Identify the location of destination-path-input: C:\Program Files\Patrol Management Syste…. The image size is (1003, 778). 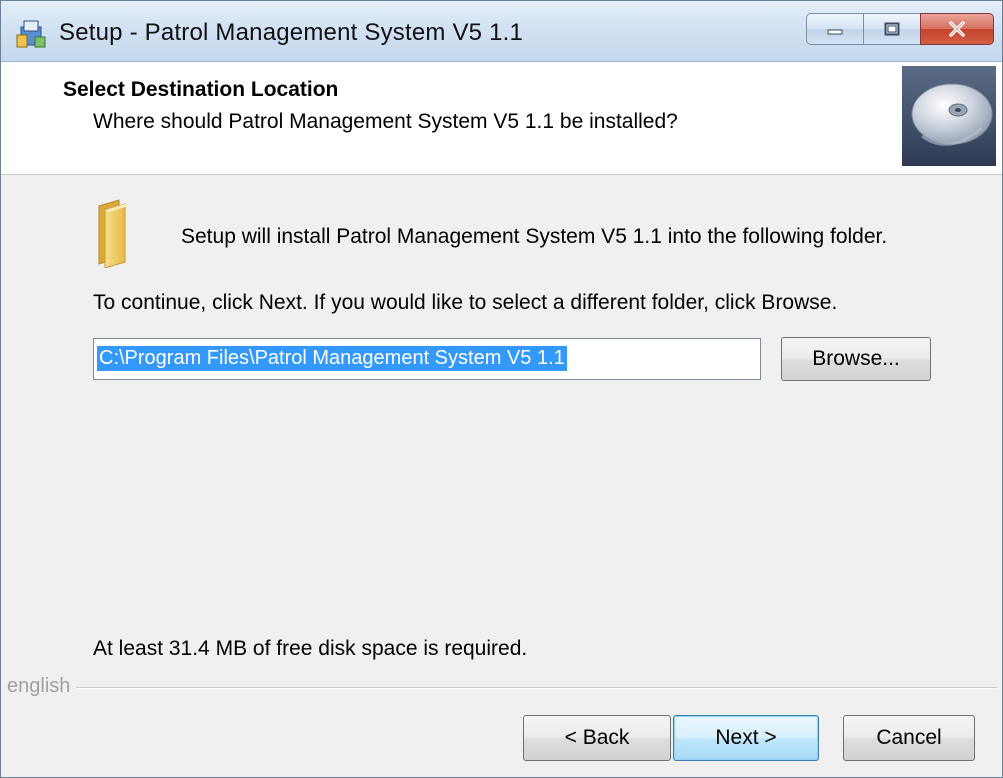
(427, 359).